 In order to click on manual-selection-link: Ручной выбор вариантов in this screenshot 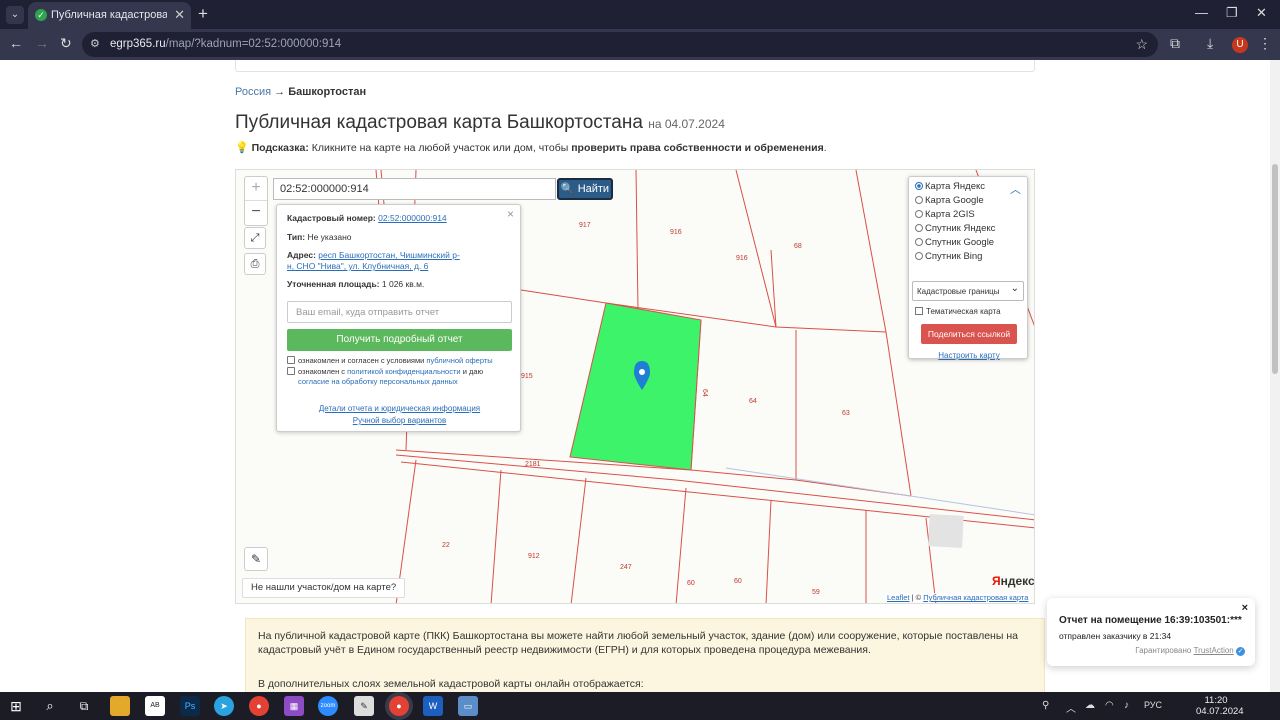, I will do `click(399, 420)`.